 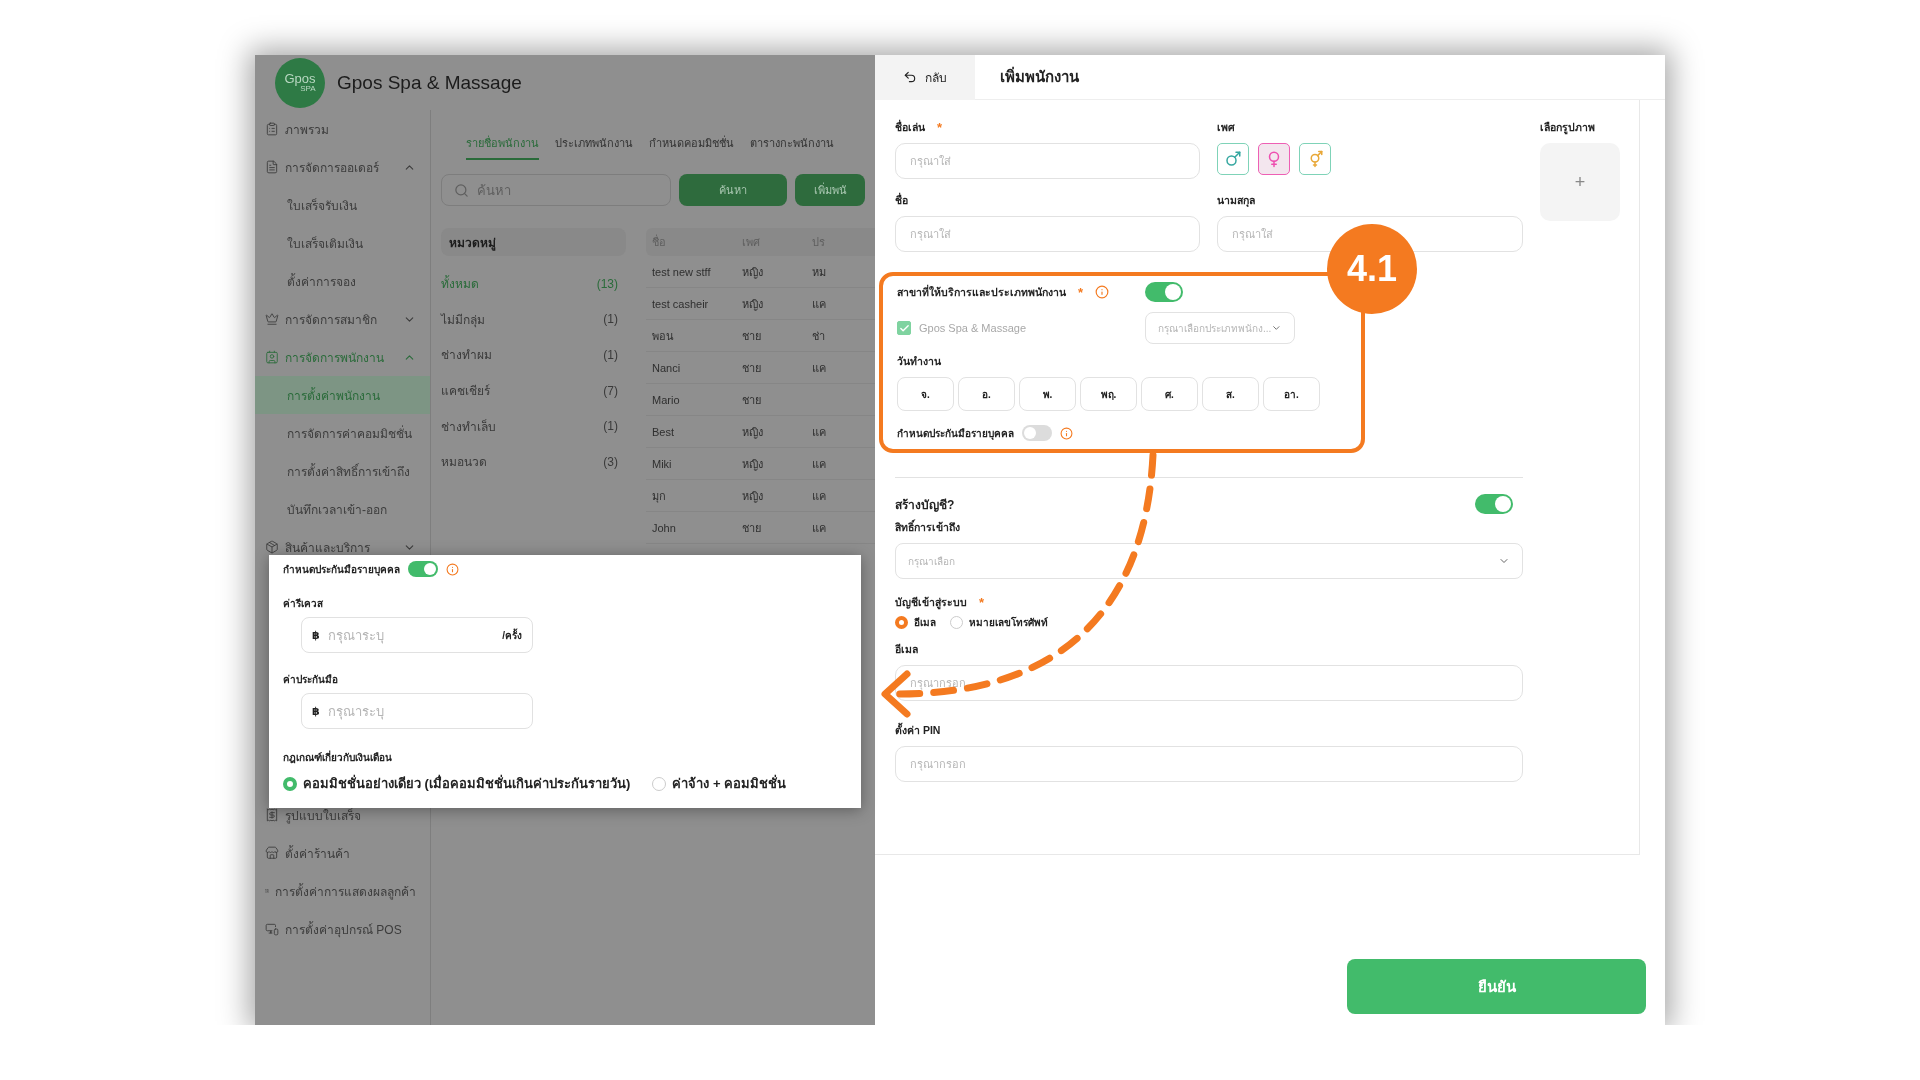 I want to click on field-label: เพศ, so click(x=1226, y=127).